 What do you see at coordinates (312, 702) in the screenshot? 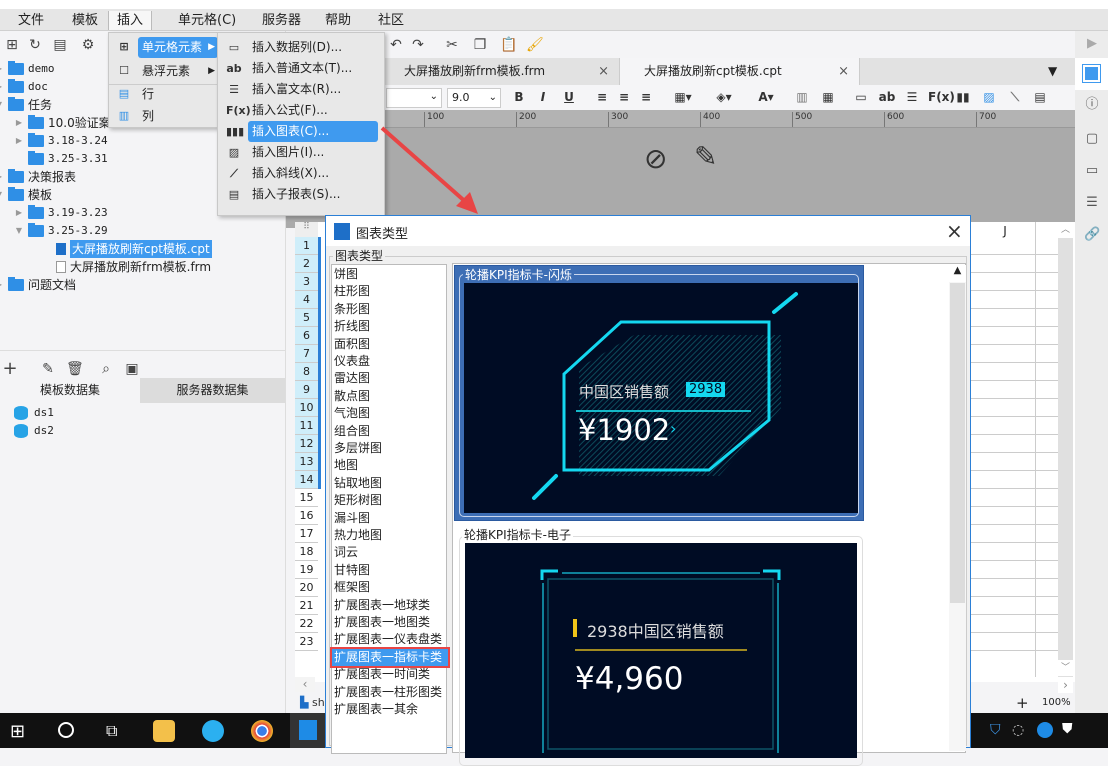
I see `sheet-tab: ▙ sh` at bounding box center [312, 702].